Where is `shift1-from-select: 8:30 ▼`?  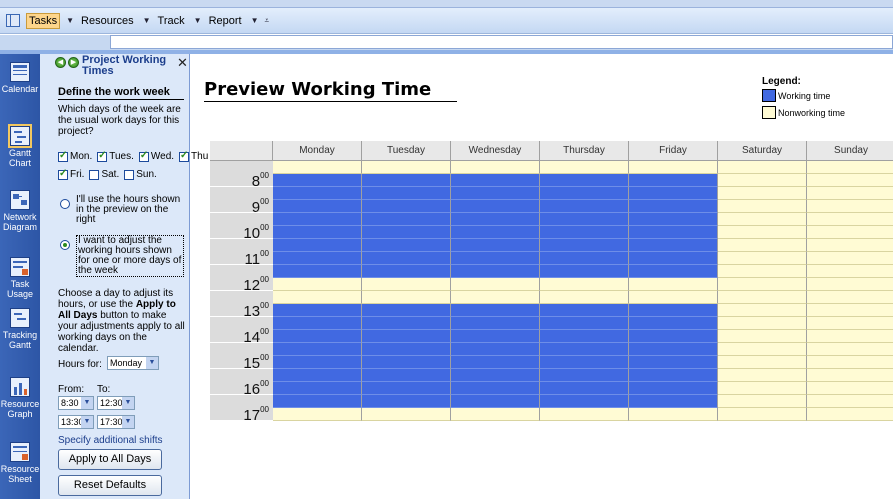
shift1-from-select: 8:30 ▼ is located at coordinates (76, 403).